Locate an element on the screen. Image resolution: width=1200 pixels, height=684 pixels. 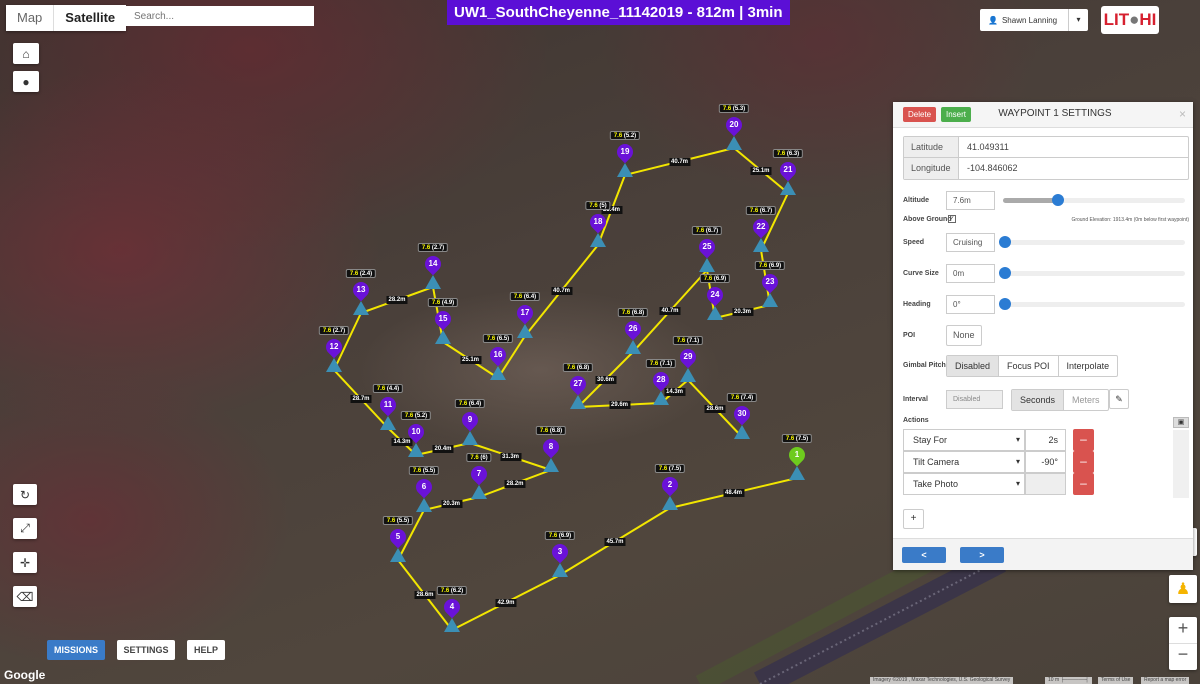
user-menu: 👤 Shawn Lanning ▾ is located at coordinates (1034, 20).